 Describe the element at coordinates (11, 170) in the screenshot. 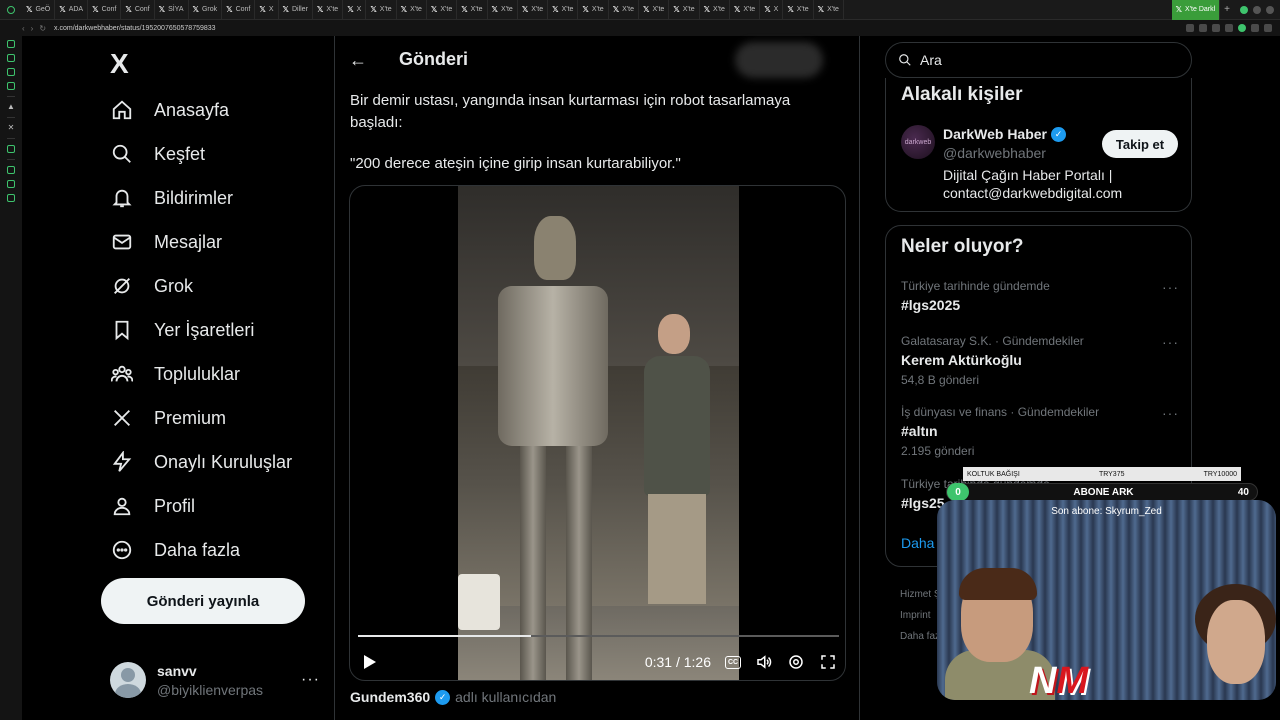

I see `sidebar-clock-icon` at that location.